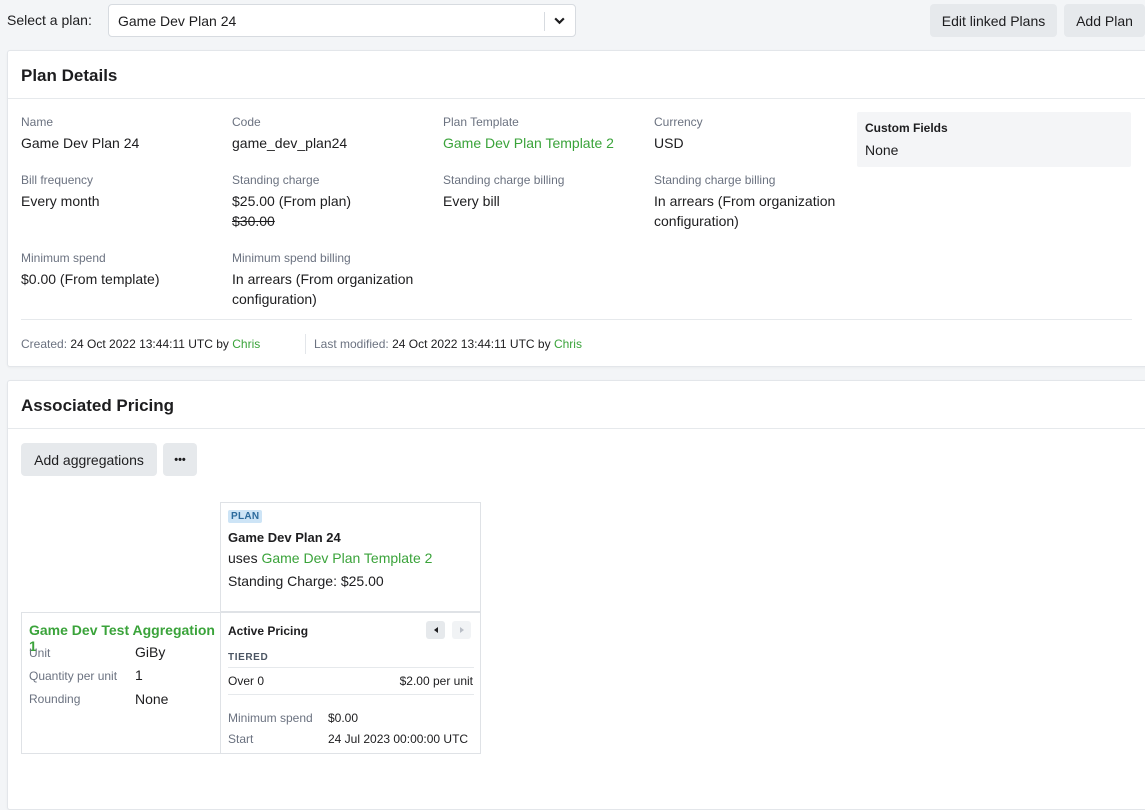 The height and width of the screenshot is (810, 1145). Describe the element at coordinates (678, 122) in the screenshot. I see `field-label: Currency` at that location.